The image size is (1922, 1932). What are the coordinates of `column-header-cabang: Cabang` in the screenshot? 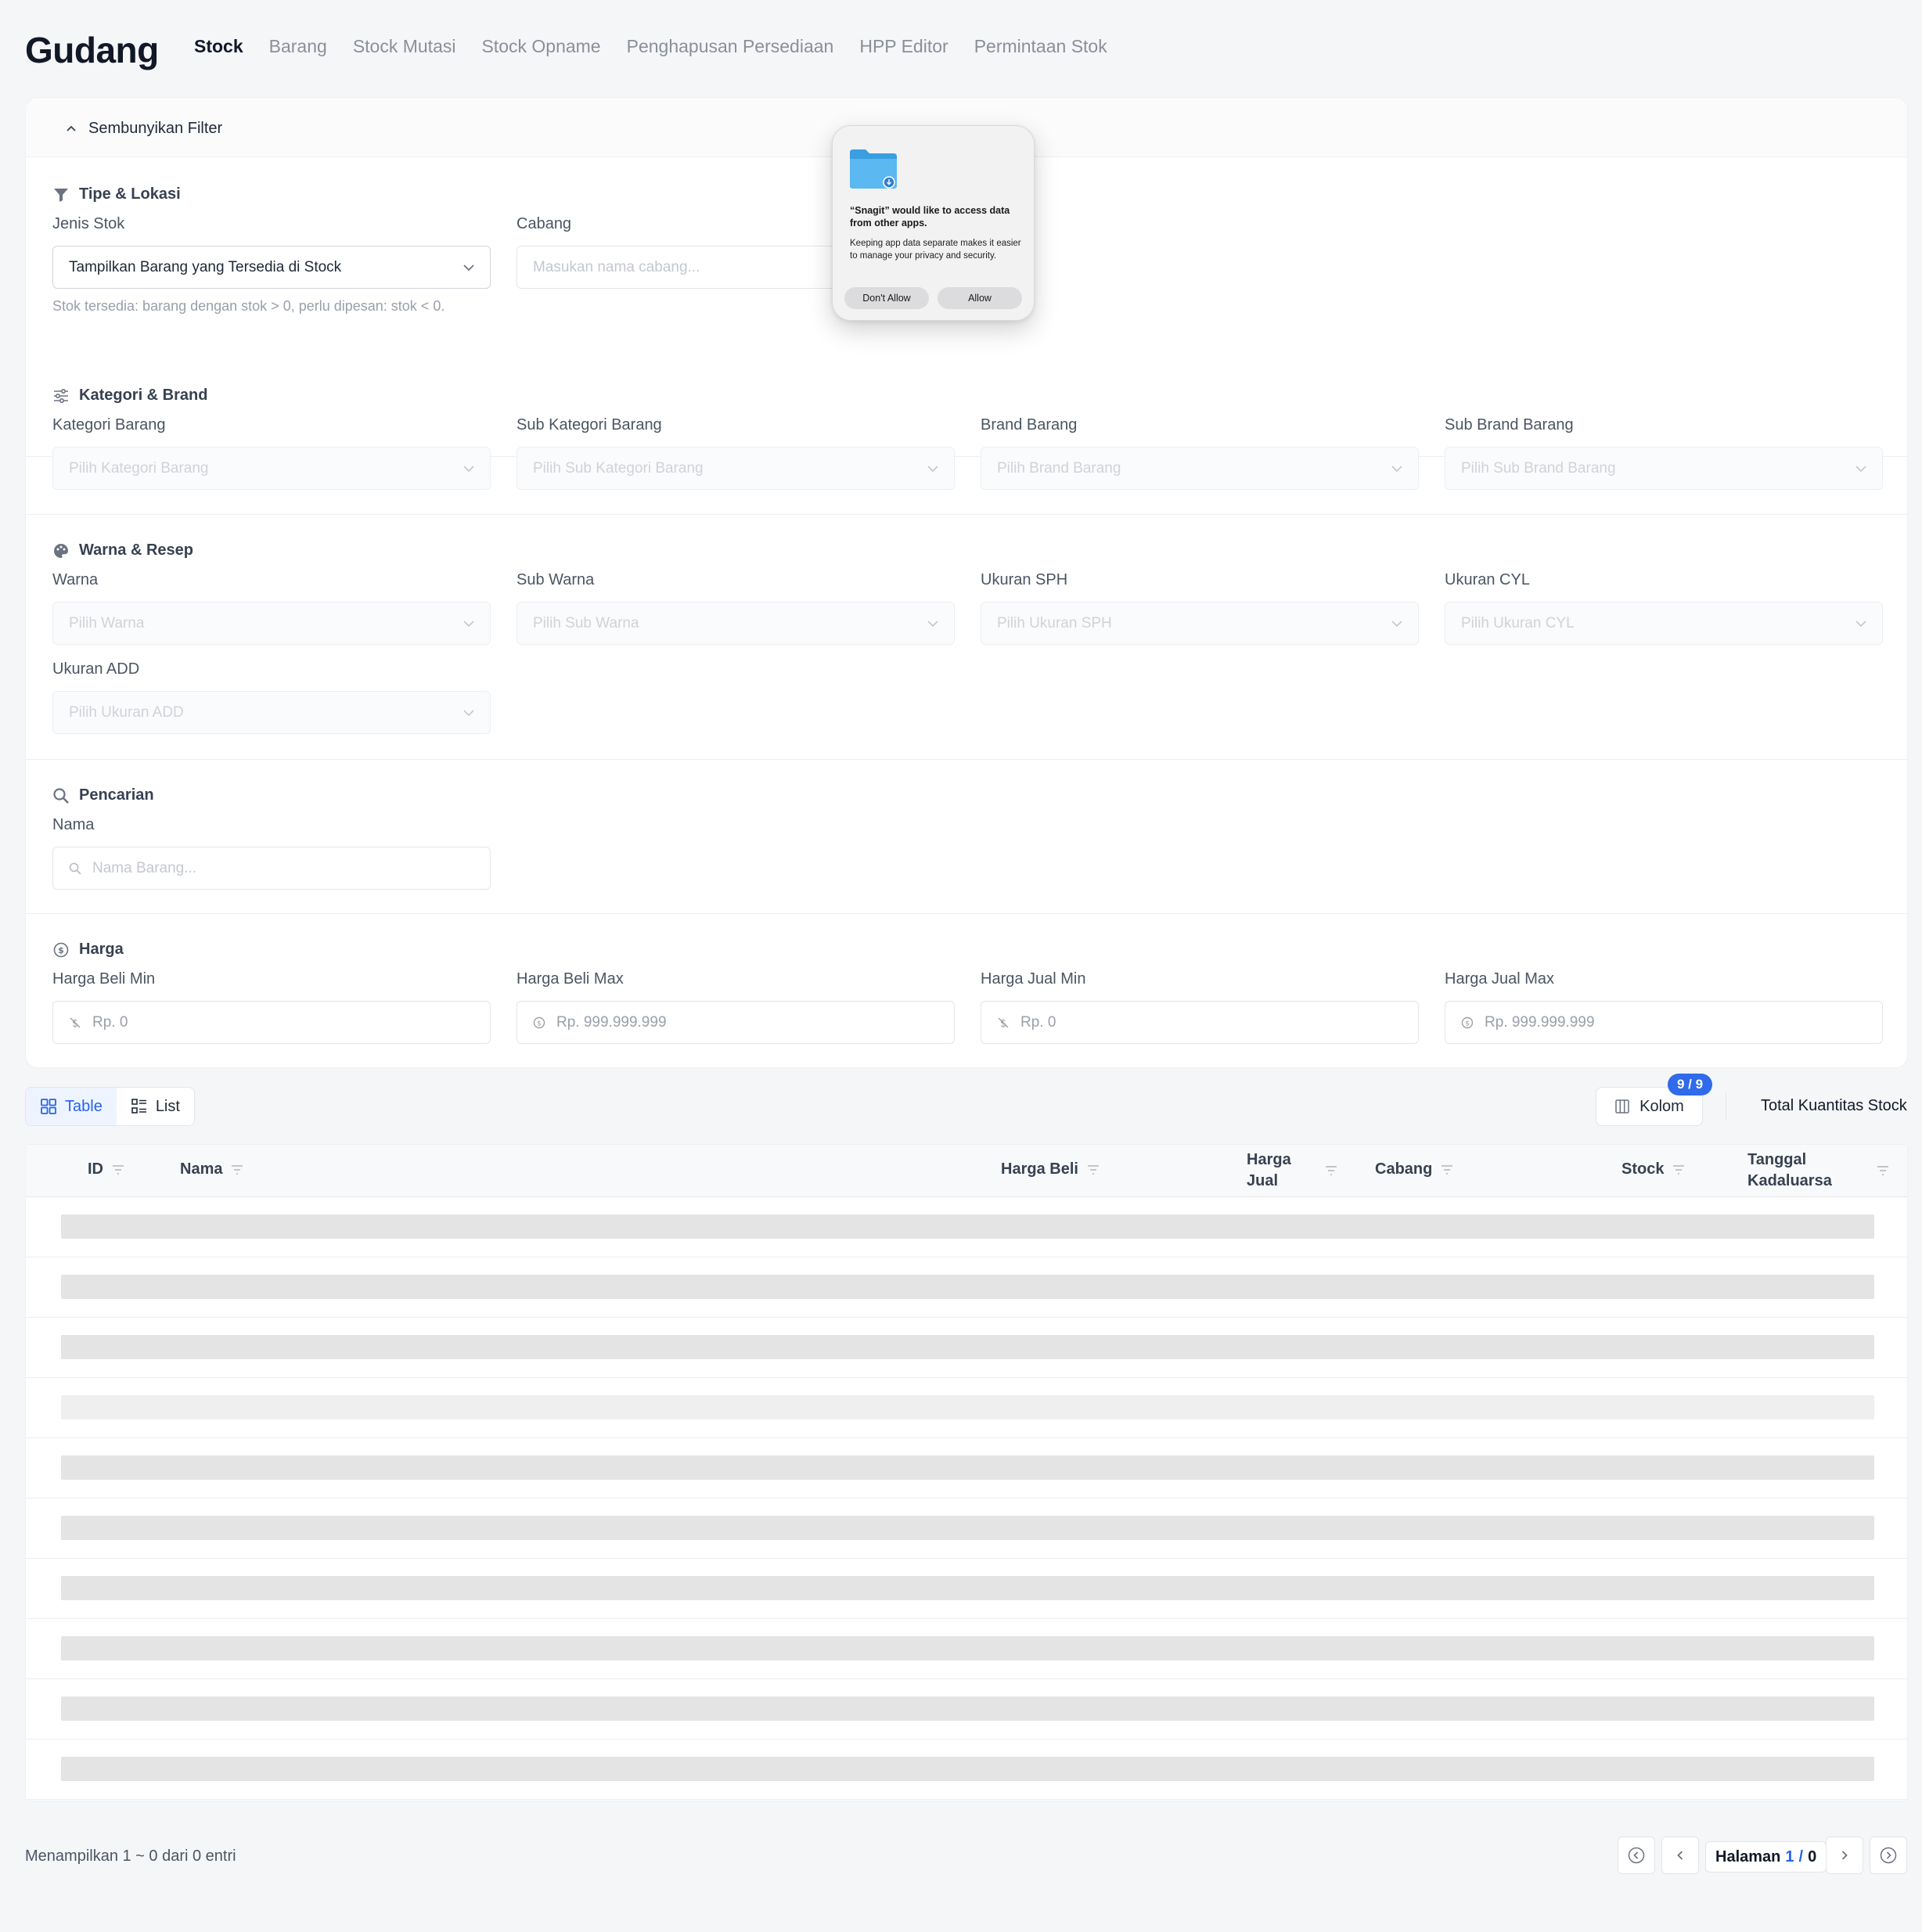 It's located at (1415, 1169).